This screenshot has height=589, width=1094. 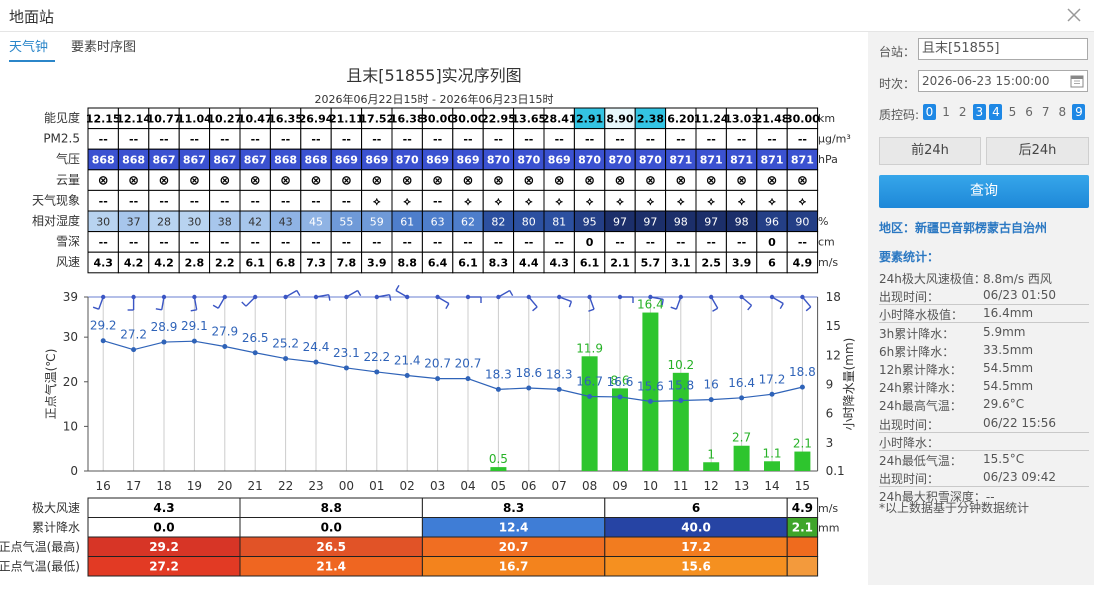 I want to click on calendar-icon, so click(x=1077, y=81).